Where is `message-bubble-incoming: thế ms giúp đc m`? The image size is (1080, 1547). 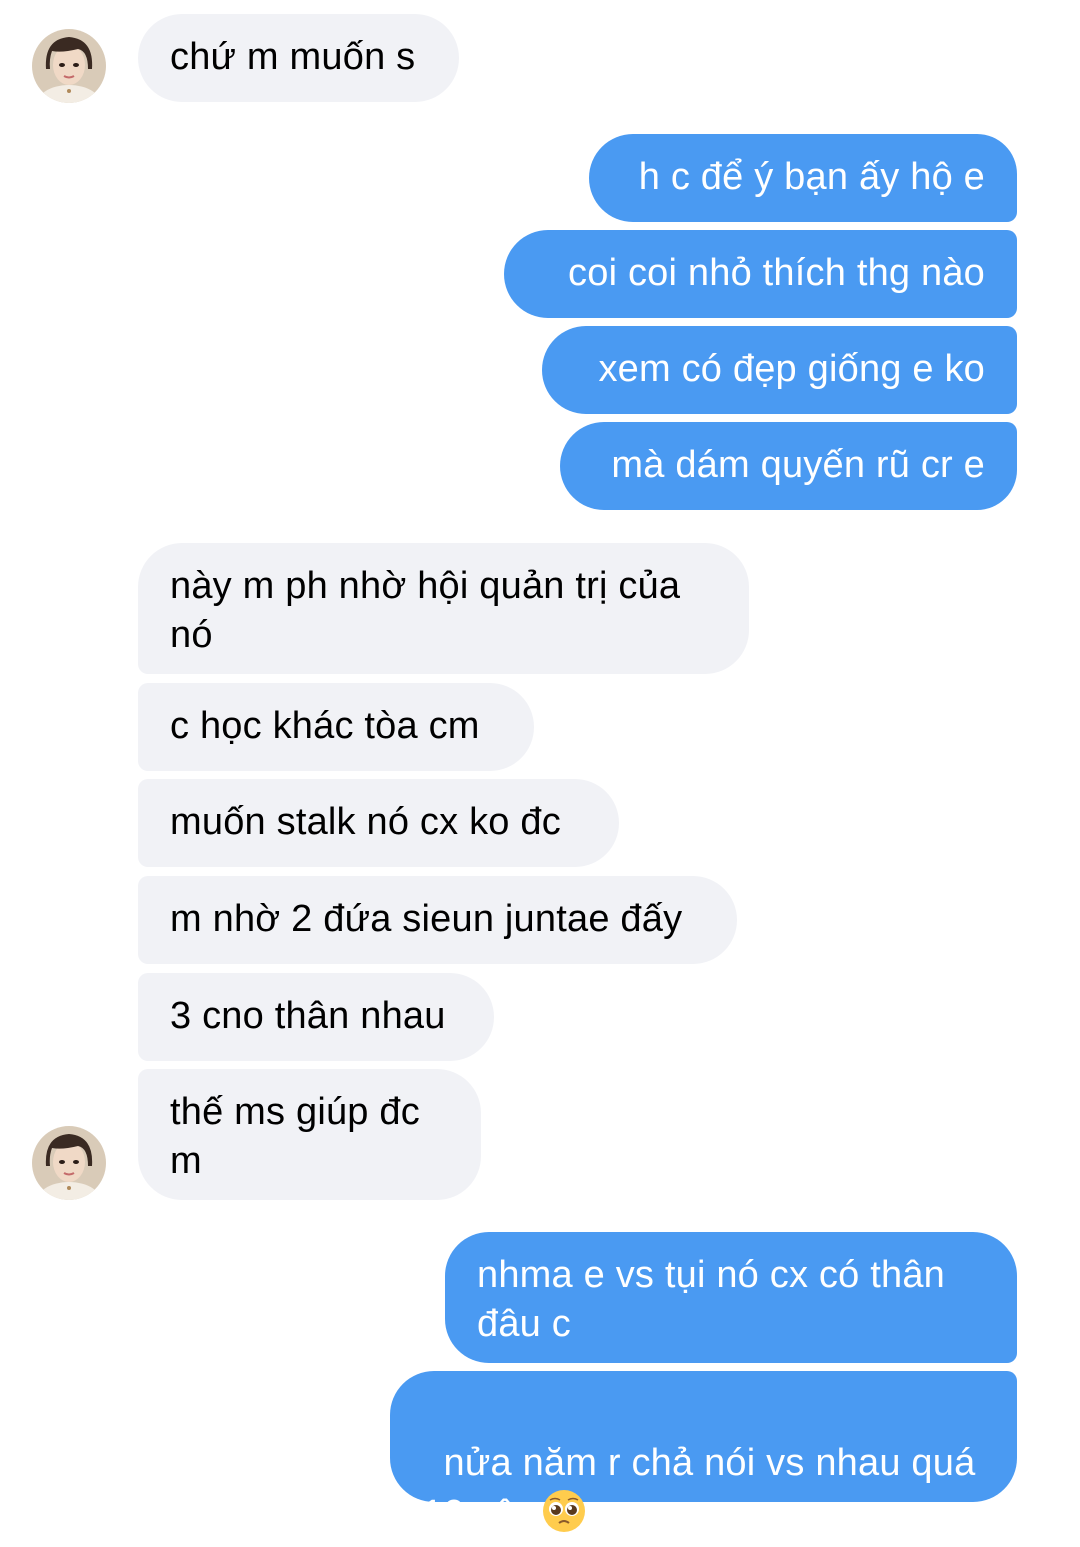
message-bubble-incoming: thế ms giúp đc m is located at coordinates (309, 1134).